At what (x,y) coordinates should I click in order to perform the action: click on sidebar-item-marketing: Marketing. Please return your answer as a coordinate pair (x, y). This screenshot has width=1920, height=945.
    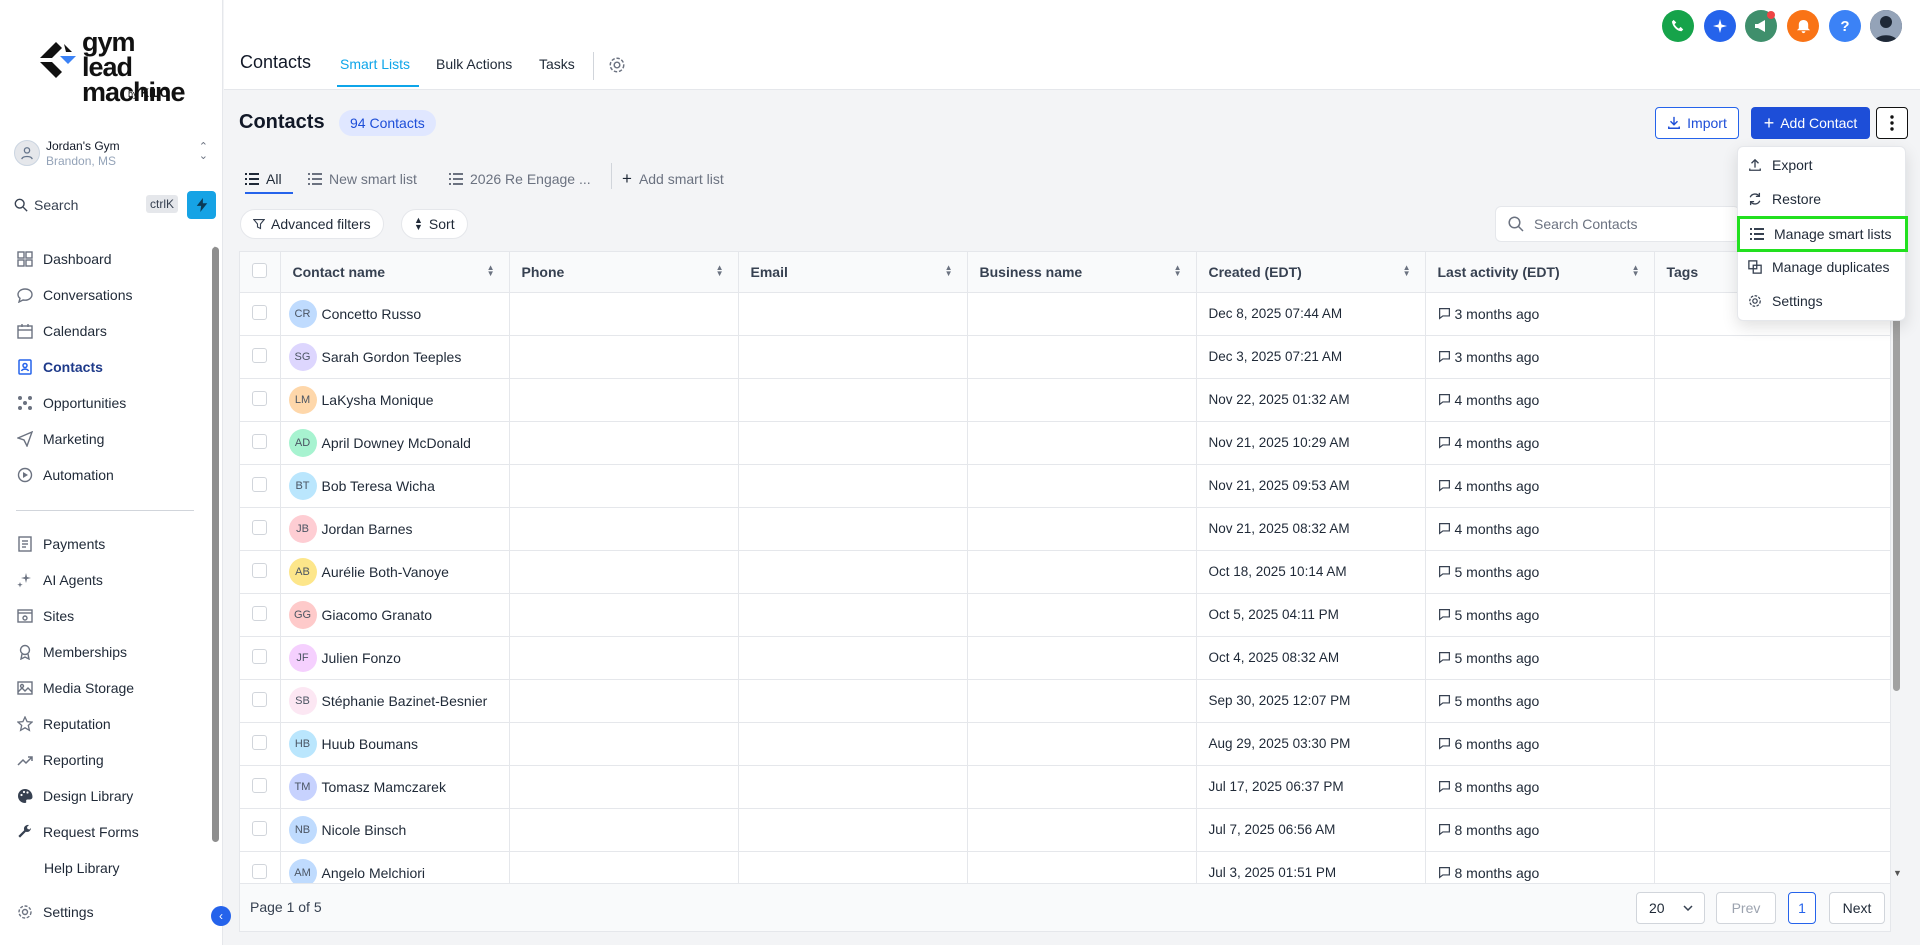
    Looking at the image, I should click on (111, 439).